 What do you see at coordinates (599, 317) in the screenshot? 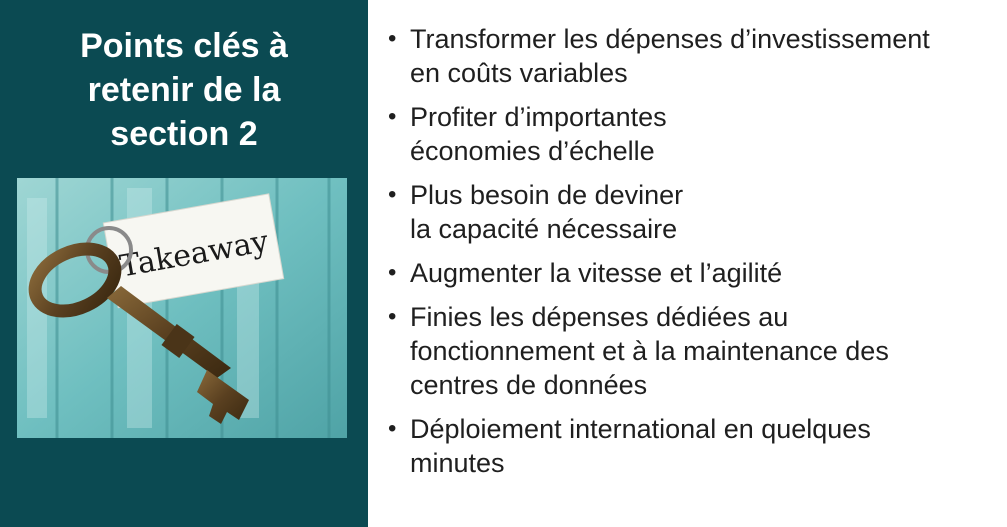
I see `bullet-5-line-1: Finies les dépenses dédiées au` at bounding box center [599, 317].